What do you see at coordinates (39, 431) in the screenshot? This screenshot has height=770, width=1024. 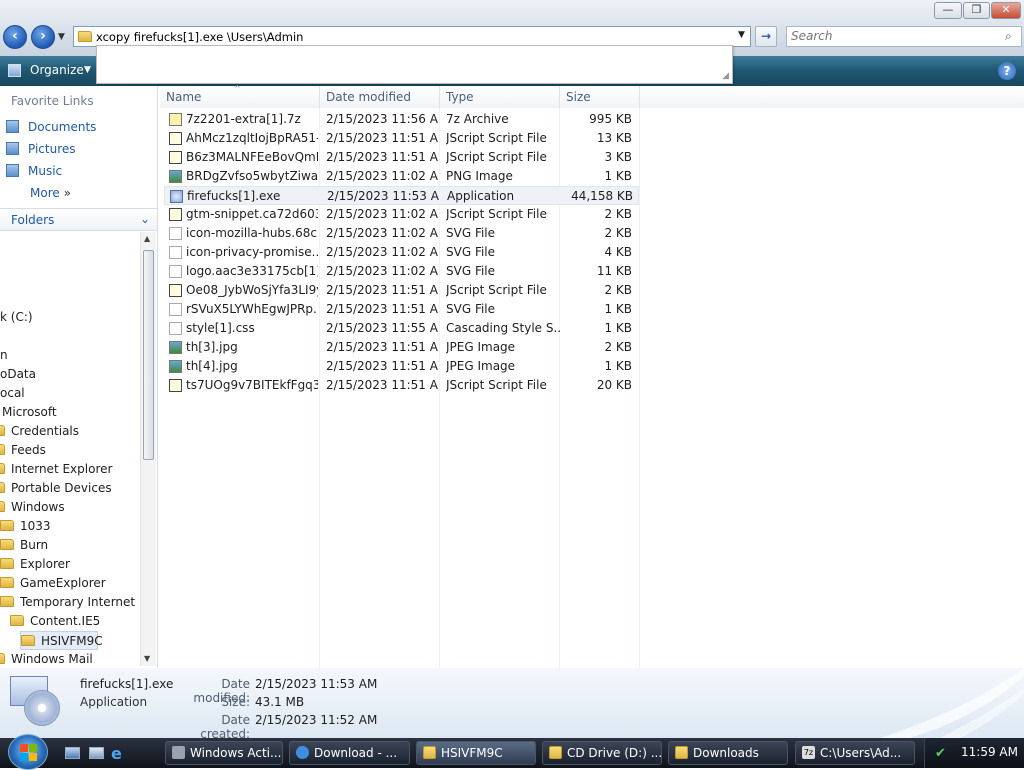 I see `tree-item: Credentials` at bounding box center [39, 431].